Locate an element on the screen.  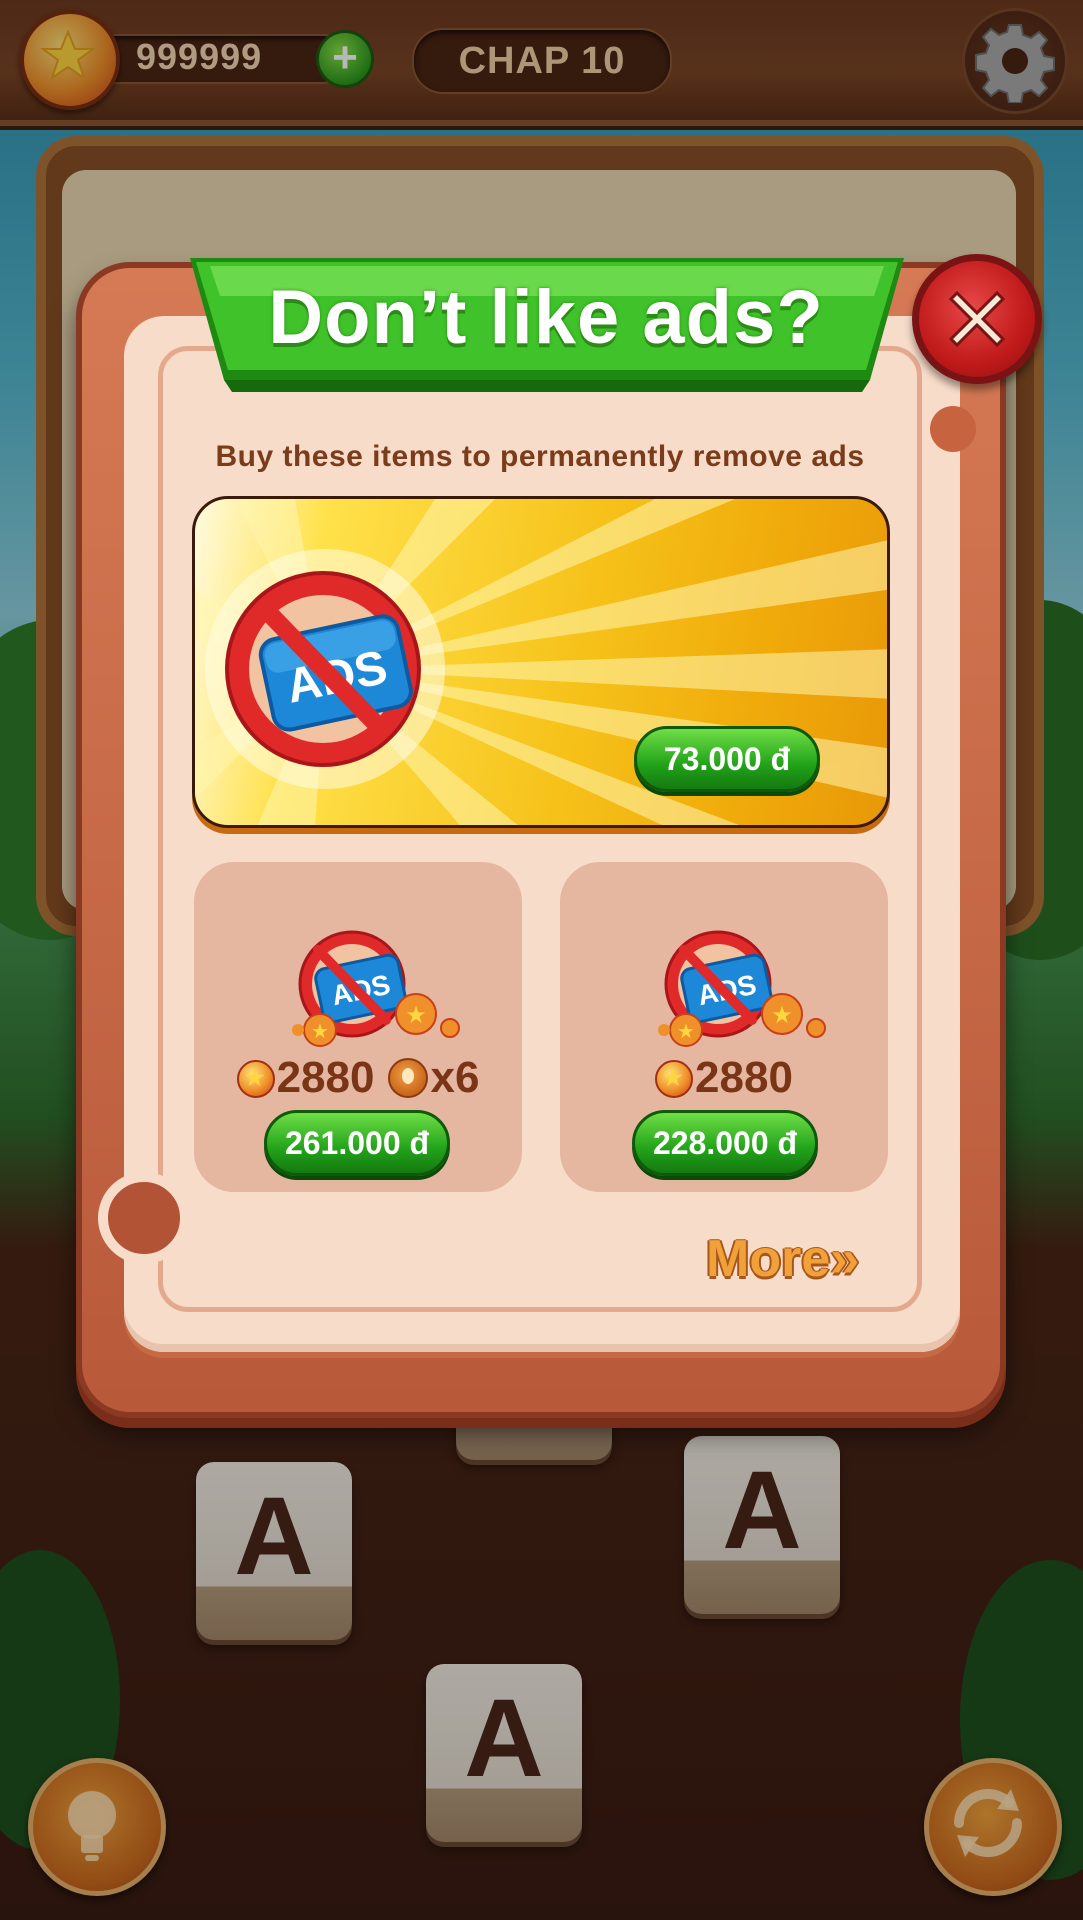
no-ads-icon: ADS is located at coordinates (323, 669).